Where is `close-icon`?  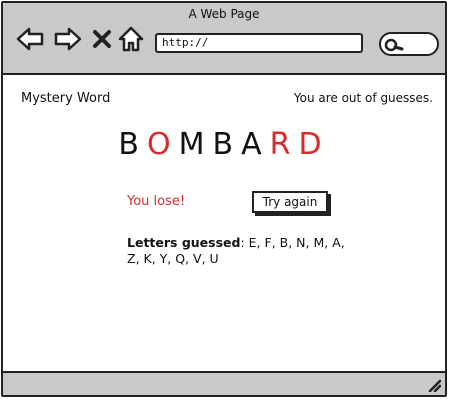 close-icon is located at coordinates (102, 39).